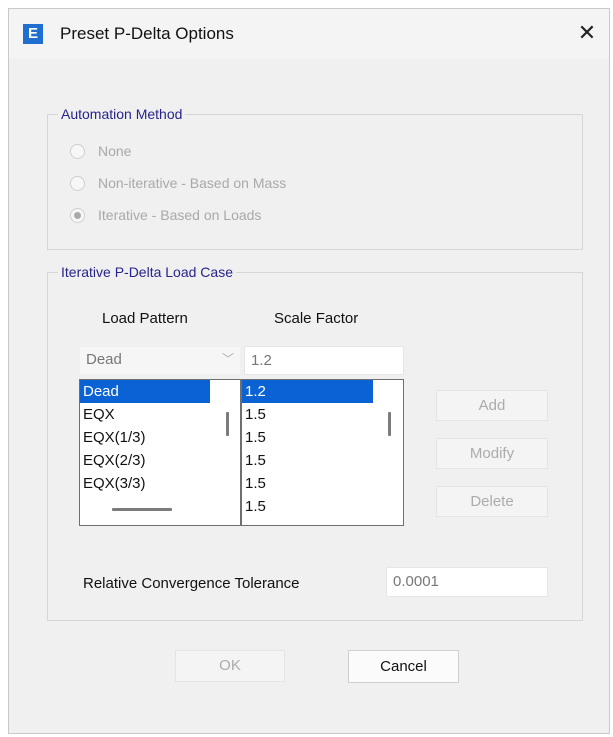  Describe the element at coordinates (492, 501) in the screenshot. I see `delete-button: Delete` at that location.